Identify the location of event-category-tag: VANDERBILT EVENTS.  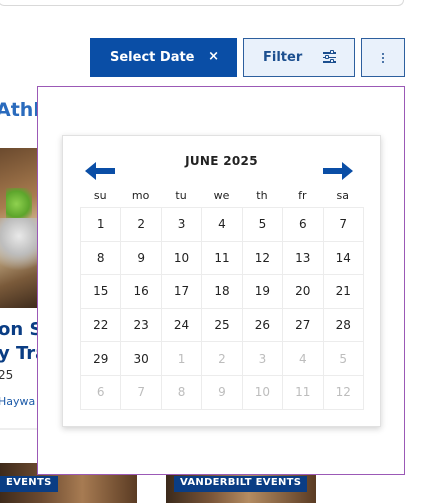
(241, 484).